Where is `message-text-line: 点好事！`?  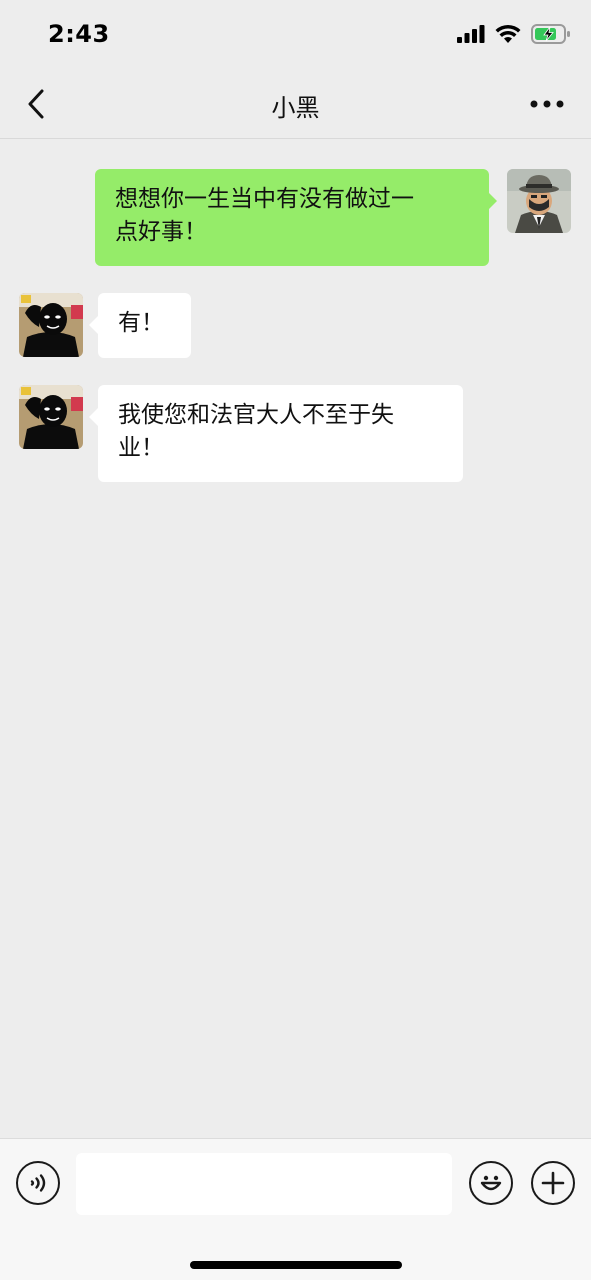
message-text-line: 点好事！ is located at coordinates (161, 232).